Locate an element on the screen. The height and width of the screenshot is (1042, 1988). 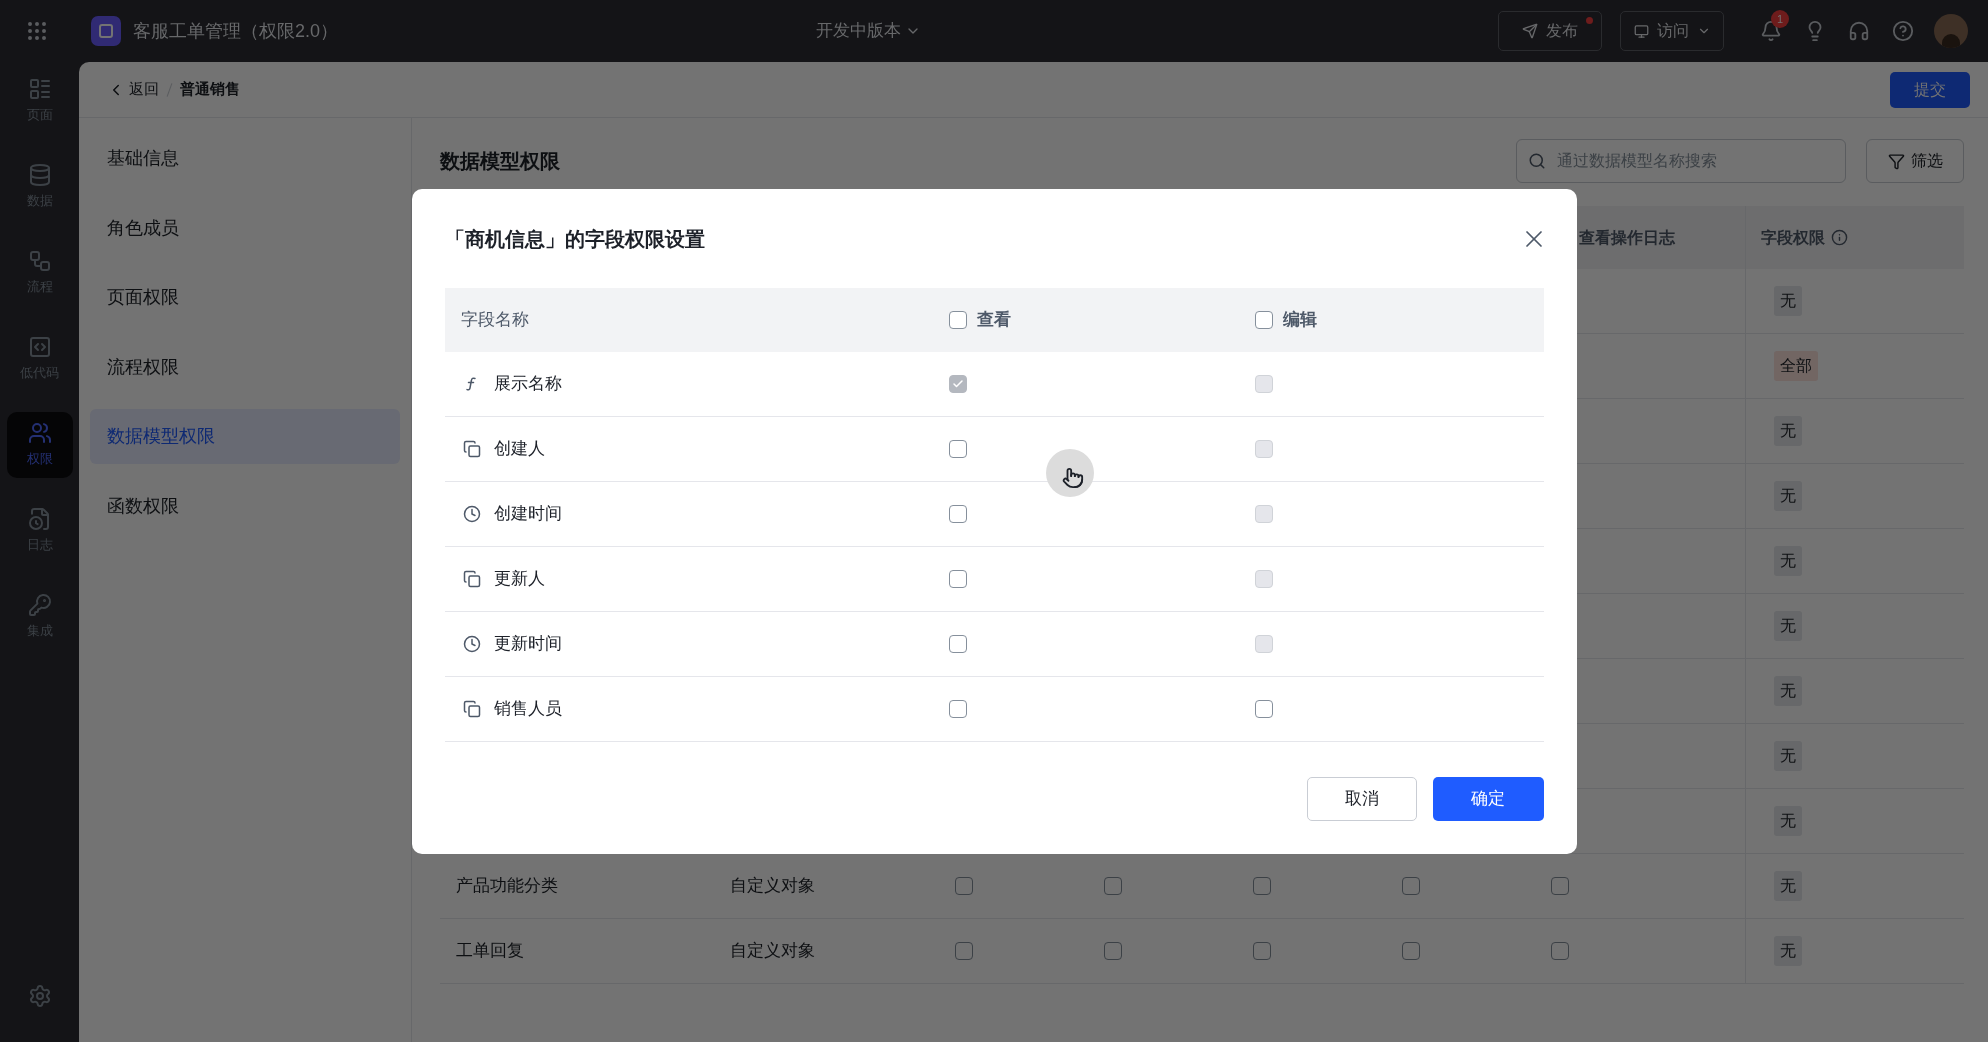
back-link: 返回 is located at coordinates (133, 89).